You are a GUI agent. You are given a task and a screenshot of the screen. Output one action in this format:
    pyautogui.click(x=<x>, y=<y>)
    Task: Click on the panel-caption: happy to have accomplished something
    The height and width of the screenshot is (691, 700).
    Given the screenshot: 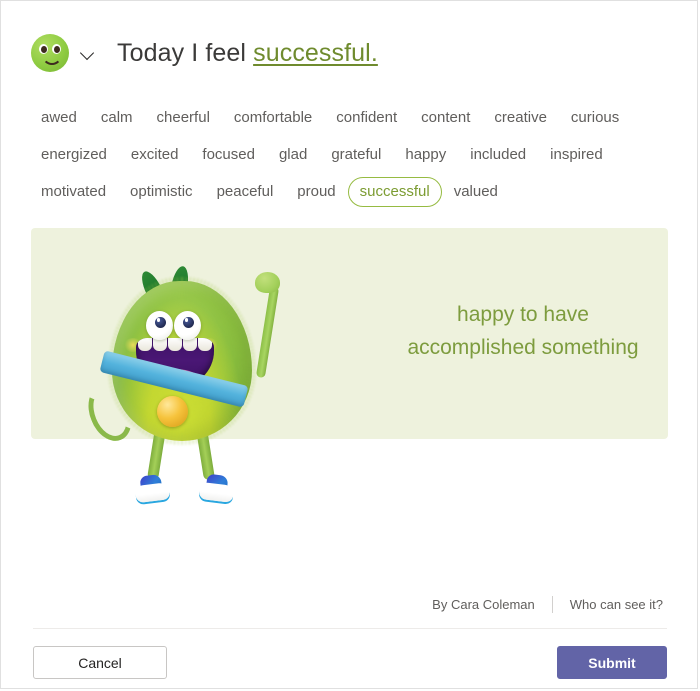 What is the action you would take?
    pyautogui.click(x=523, y=331)
    